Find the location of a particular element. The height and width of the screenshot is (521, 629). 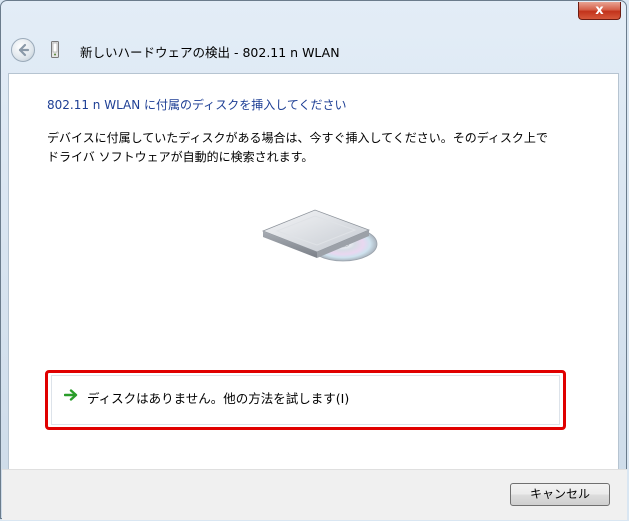

option-inner: ディスクはありません。他の方法を試します(I) is located at coordinates (305, 400).